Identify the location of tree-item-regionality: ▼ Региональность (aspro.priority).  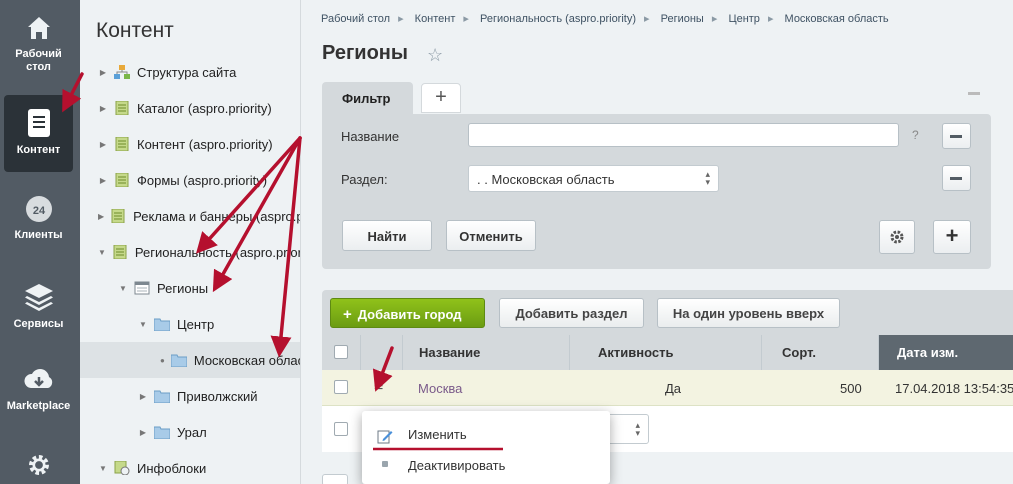
(190, 252).